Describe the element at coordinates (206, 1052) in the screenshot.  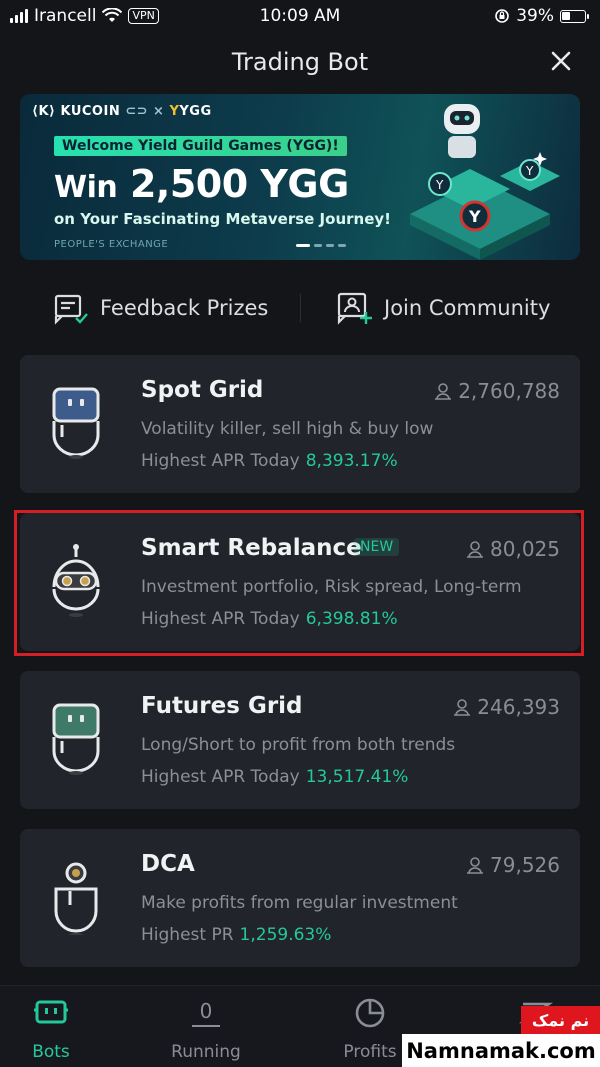
I see `tab-running-label: Running` at that location.